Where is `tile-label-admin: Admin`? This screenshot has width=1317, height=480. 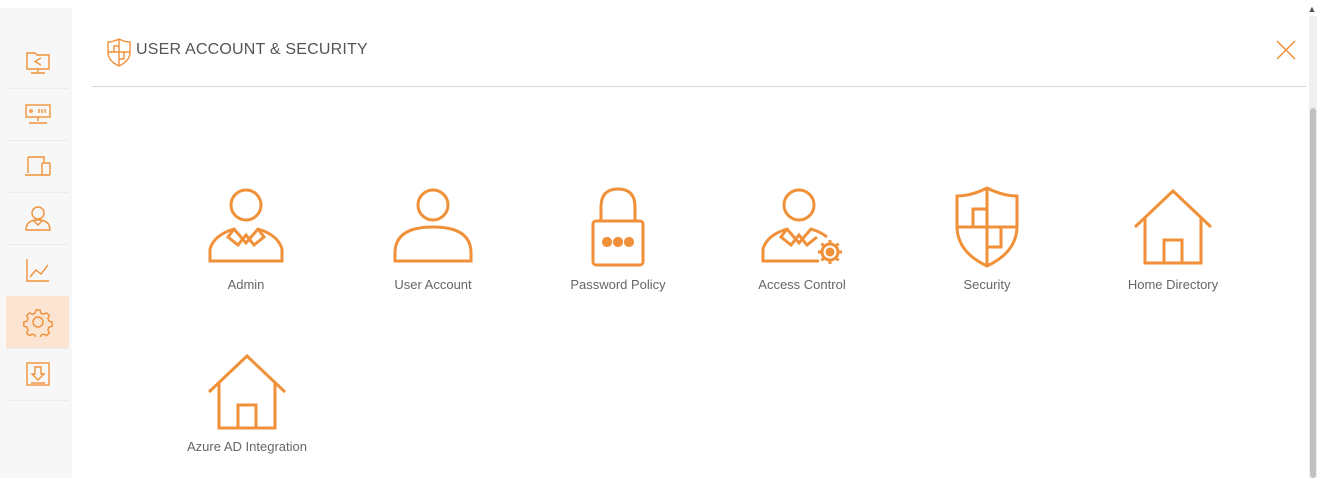 tile-label-admin: Admin is located at coordinates (246, 284).